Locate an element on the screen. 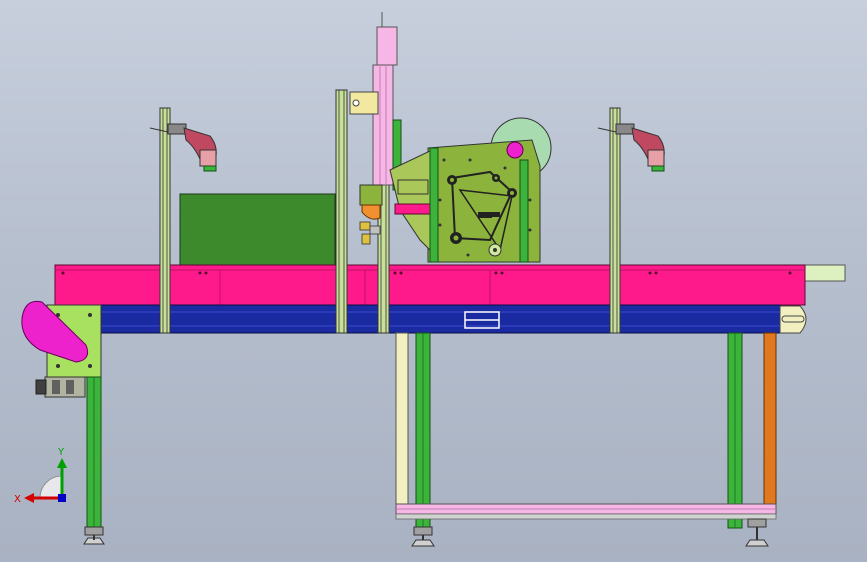 The width and height of the screenshot is (867, 562). upright-center-left is located at coordinates (341, 211).